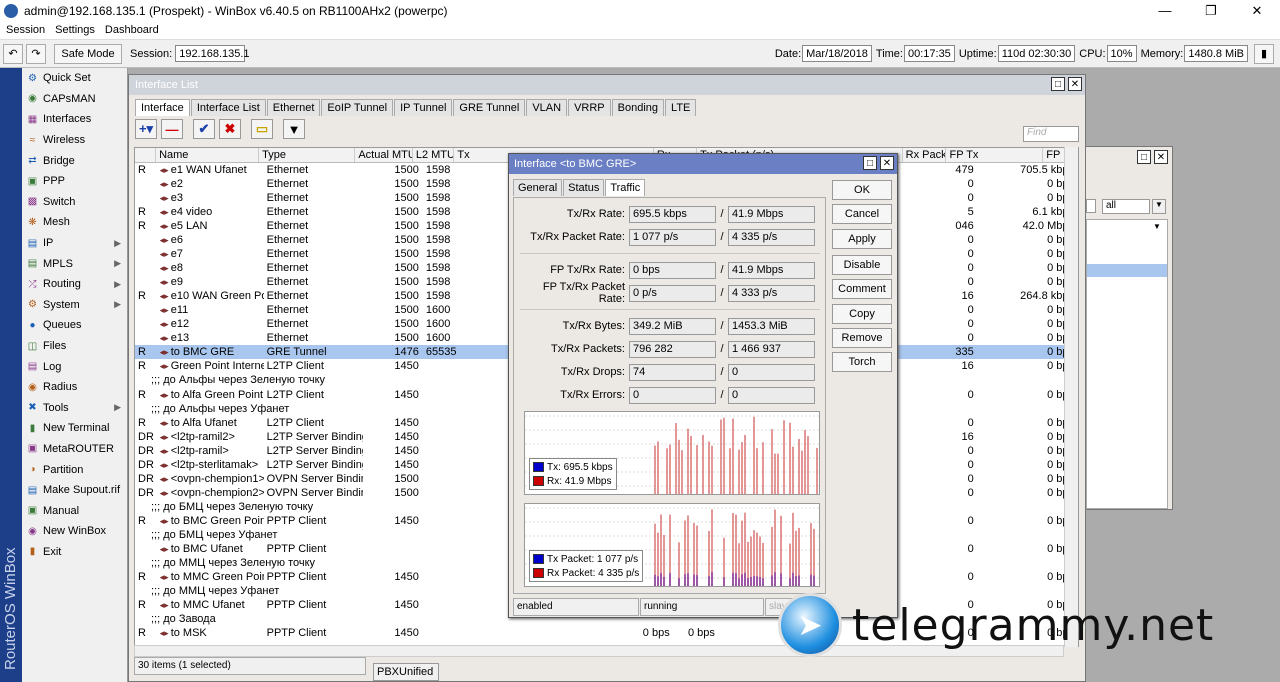 The image size is (1280, 682). Describe the element at coordinates (74, 78) in the screenshot. I see `sidebar-item-quick-set: ⚙ Quick Set` at that location.